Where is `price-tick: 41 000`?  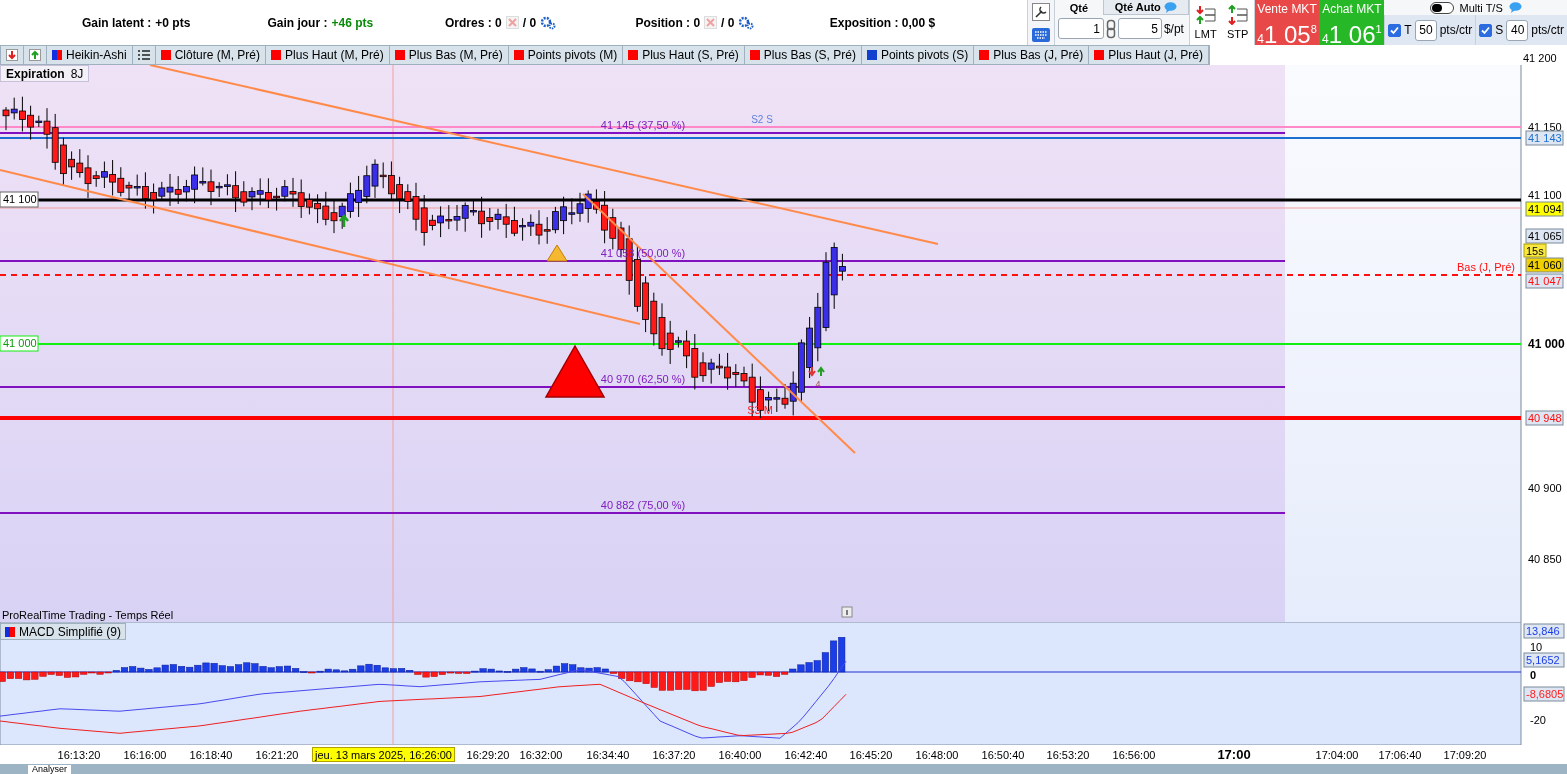
price-tick: 41 000 is located at coordinates (1546, 344).